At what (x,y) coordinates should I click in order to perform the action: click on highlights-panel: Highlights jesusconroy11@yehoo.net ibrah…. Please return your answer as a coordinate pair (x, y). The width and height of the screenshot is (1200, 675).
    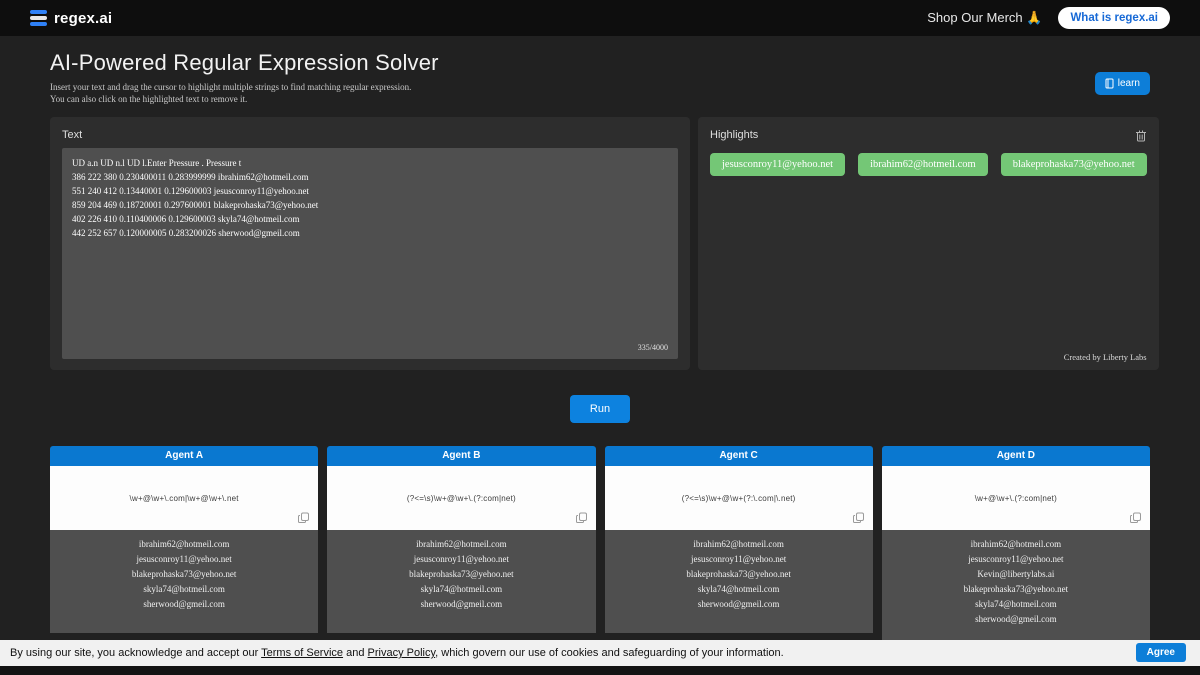
    Looking at the image, I should click on (928, 243).